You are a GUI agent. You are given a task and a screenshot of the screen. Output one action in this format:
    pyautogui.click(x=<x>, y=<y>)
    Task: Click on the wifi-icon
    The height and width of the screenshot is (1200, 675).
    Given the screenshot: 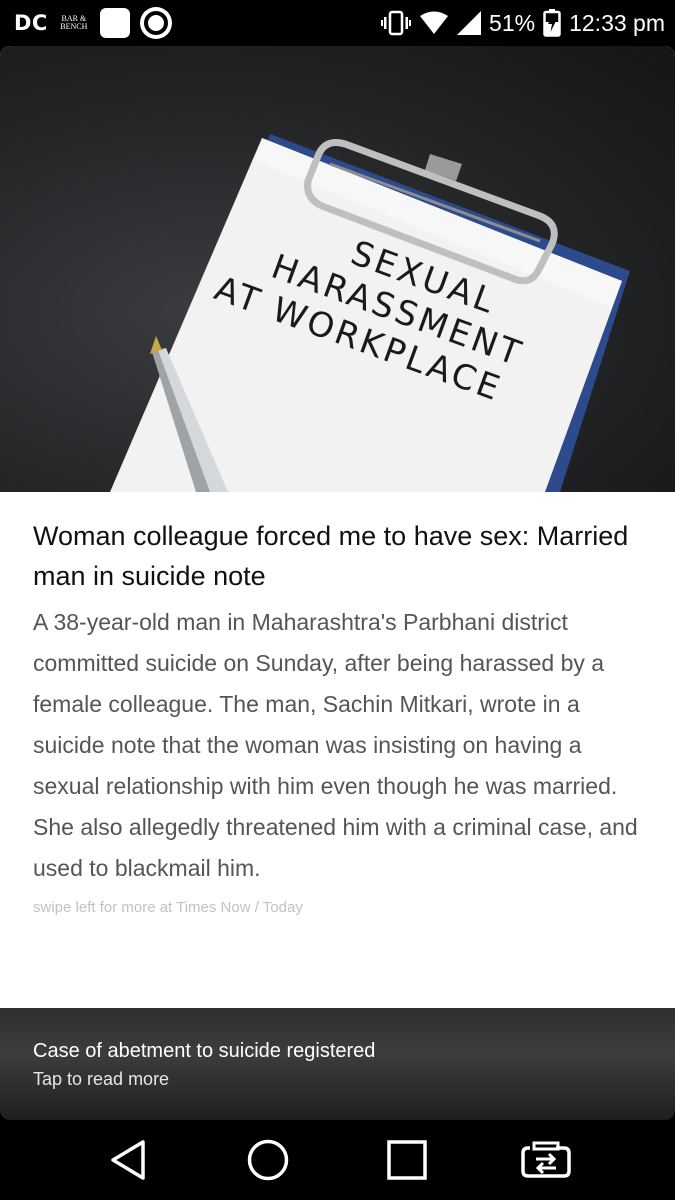 What is the action you would take?
    pyautogui.click(x=434, y=23)
    